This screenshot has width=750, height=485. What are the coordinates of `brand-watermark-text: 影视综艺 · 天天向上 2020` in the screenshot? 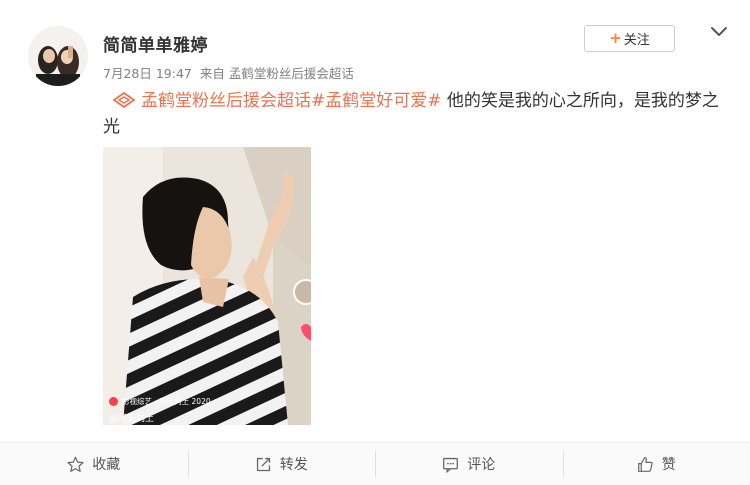 It's located at (166, 401).